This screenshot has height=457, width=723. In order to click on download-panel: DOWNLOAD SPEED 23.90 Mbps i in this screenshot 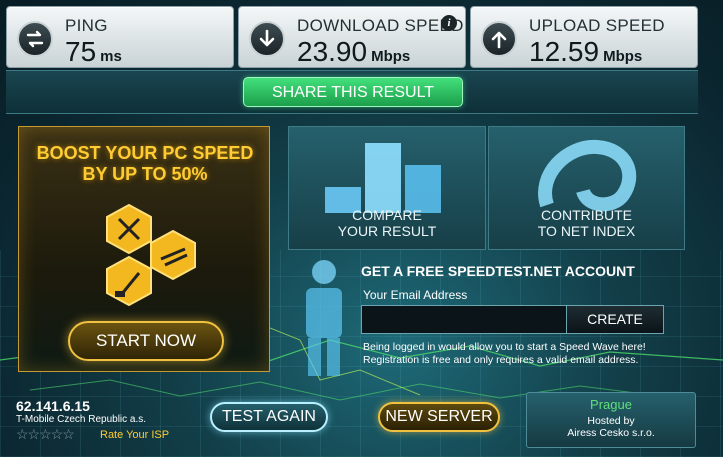, I will do `click(352, 37)`.